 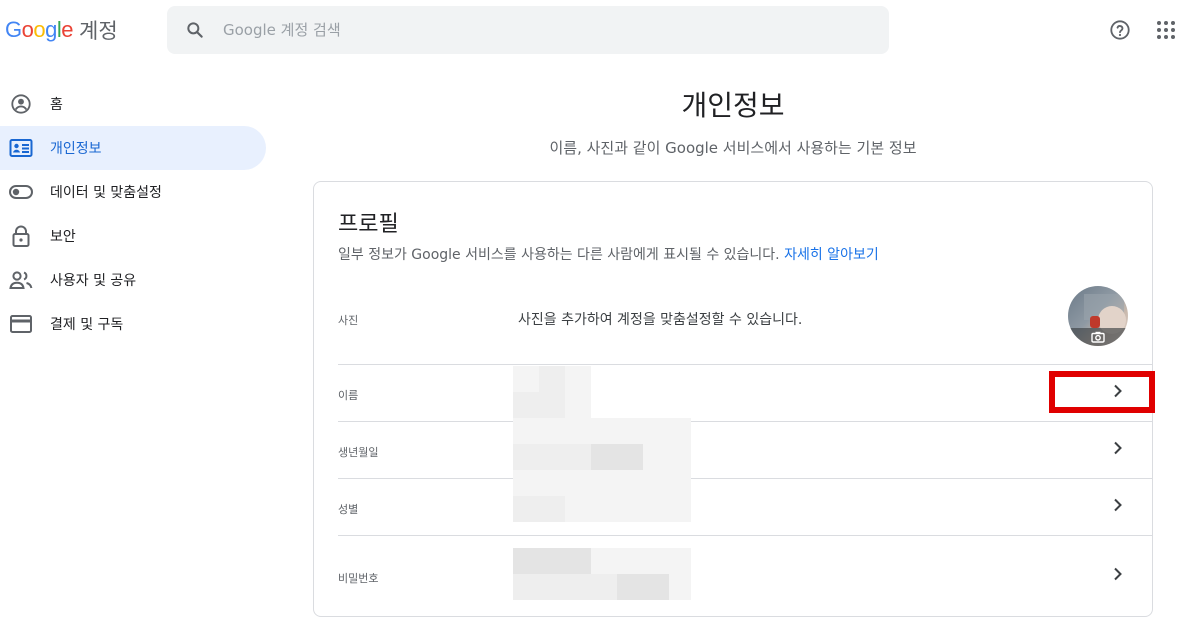 What do you see at coordinates (1098, 316) in the screenshot?
I see `profile-avatar` at bounding box center [1098, 316].